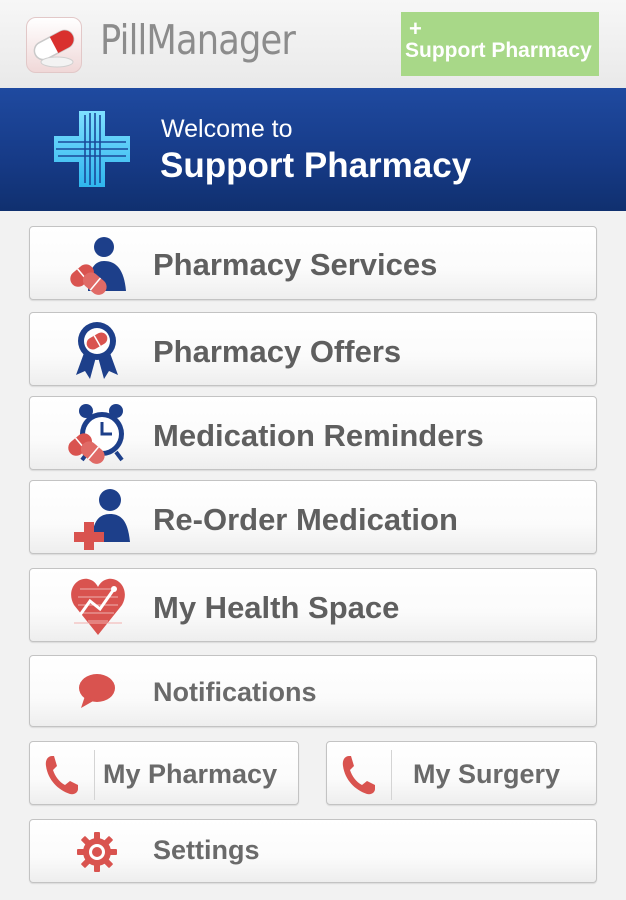  What do you see at coordinates (97, 852) in the screenshot?
I see `gear-icon` at bounding box center [97, 852].